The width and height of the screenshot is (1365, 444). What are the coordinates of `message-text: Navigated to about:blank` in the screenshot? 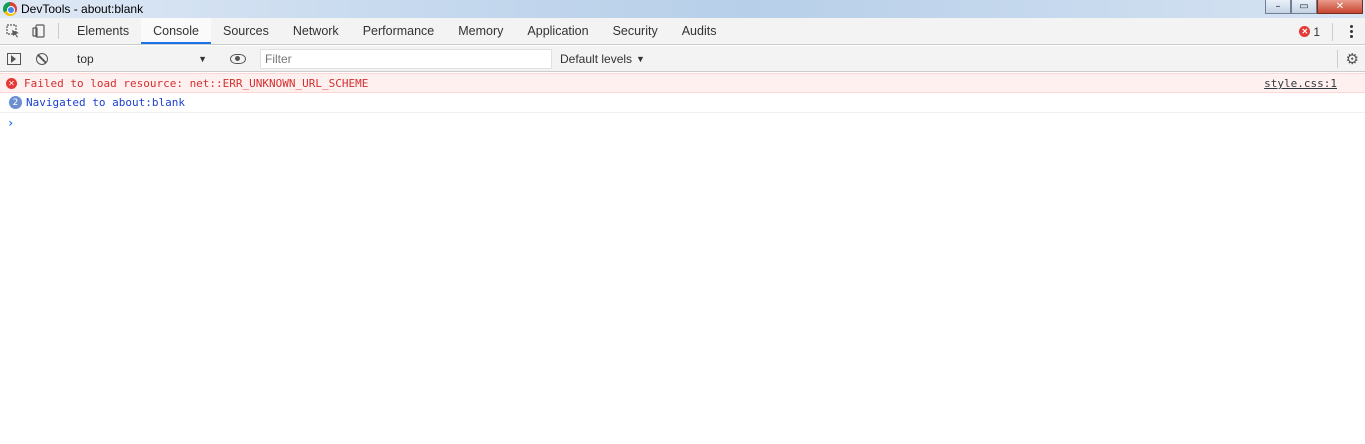 It's located at (105, 102).